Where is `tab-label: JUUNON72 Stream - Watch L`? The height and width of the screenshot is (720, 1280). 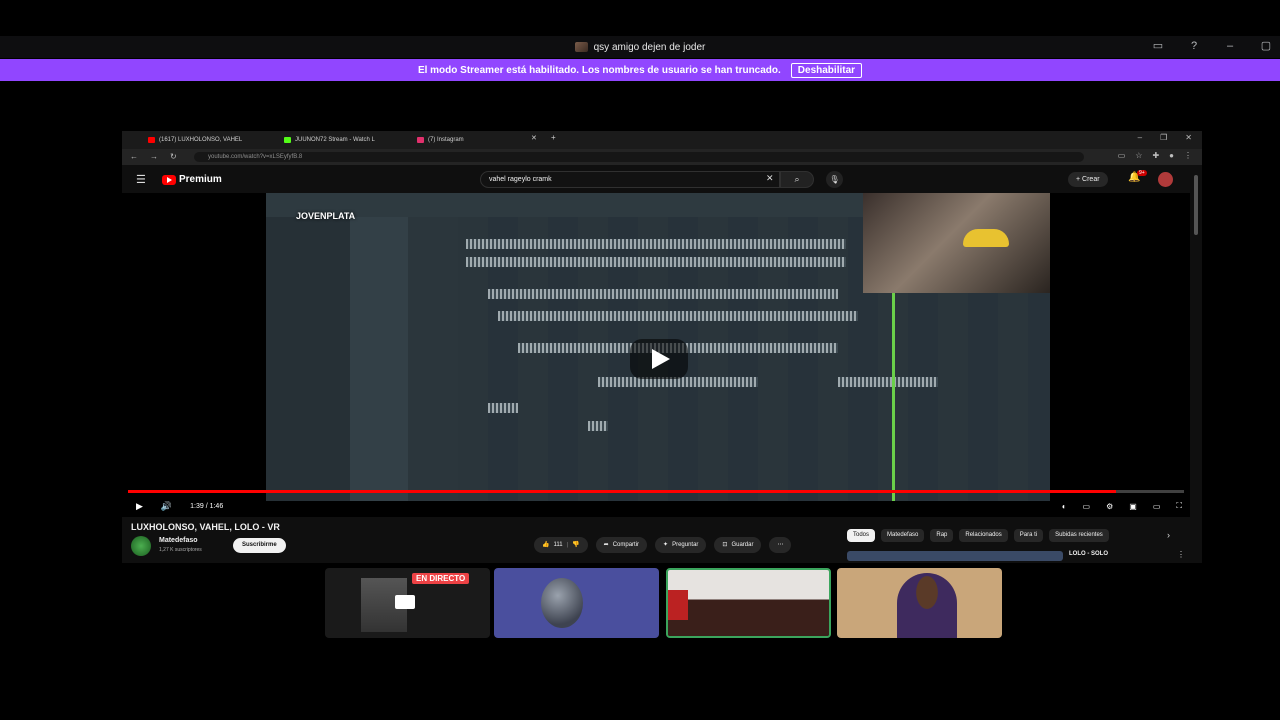 tab-label: JUUNON72 Stream - Watch L is located at coordinates (335, 140).